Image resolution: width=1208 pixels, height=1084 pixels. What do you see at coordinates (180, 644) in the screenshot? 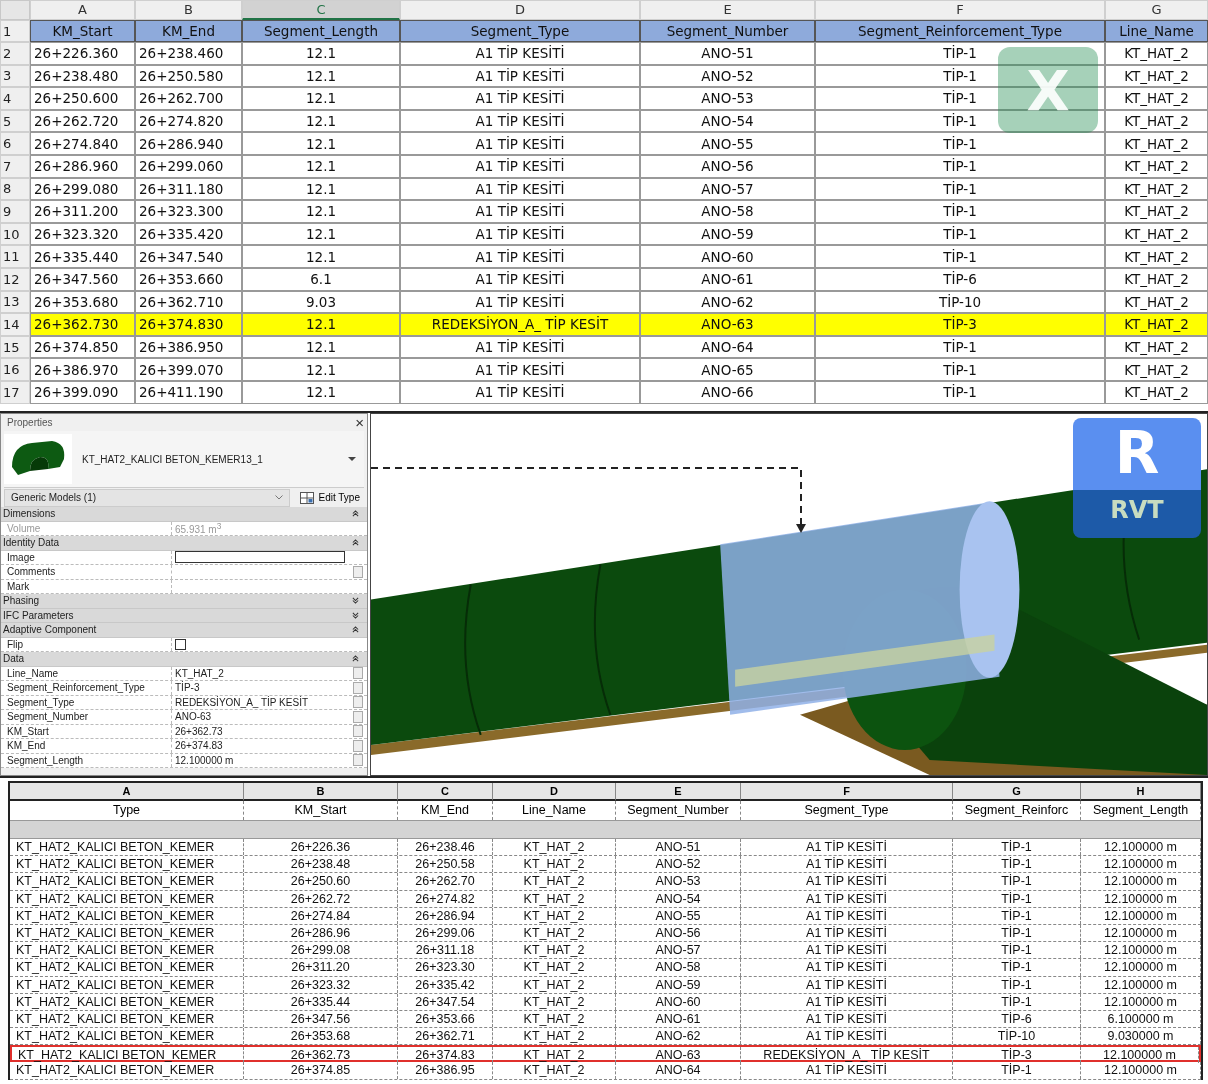
I see `checkbox` at bounding box center [180, 644].